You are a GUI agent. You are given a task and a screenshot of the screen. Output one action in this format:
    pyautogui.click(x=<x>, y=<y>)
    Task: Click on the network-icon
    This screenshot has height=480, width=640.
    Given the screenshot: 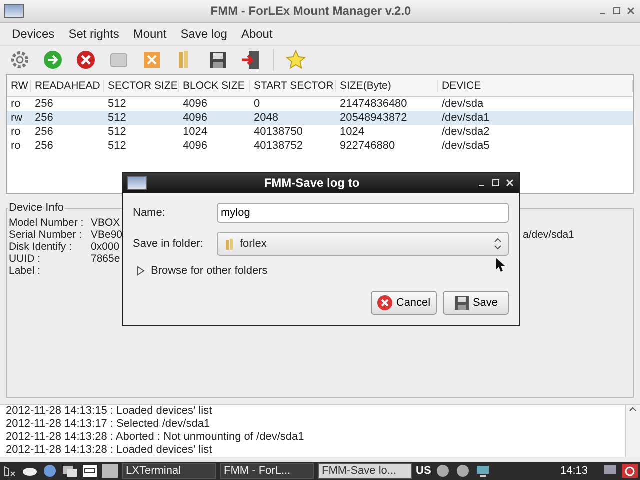 What is the action you would take?
    pyautogui.click(x=483, y=471)
    